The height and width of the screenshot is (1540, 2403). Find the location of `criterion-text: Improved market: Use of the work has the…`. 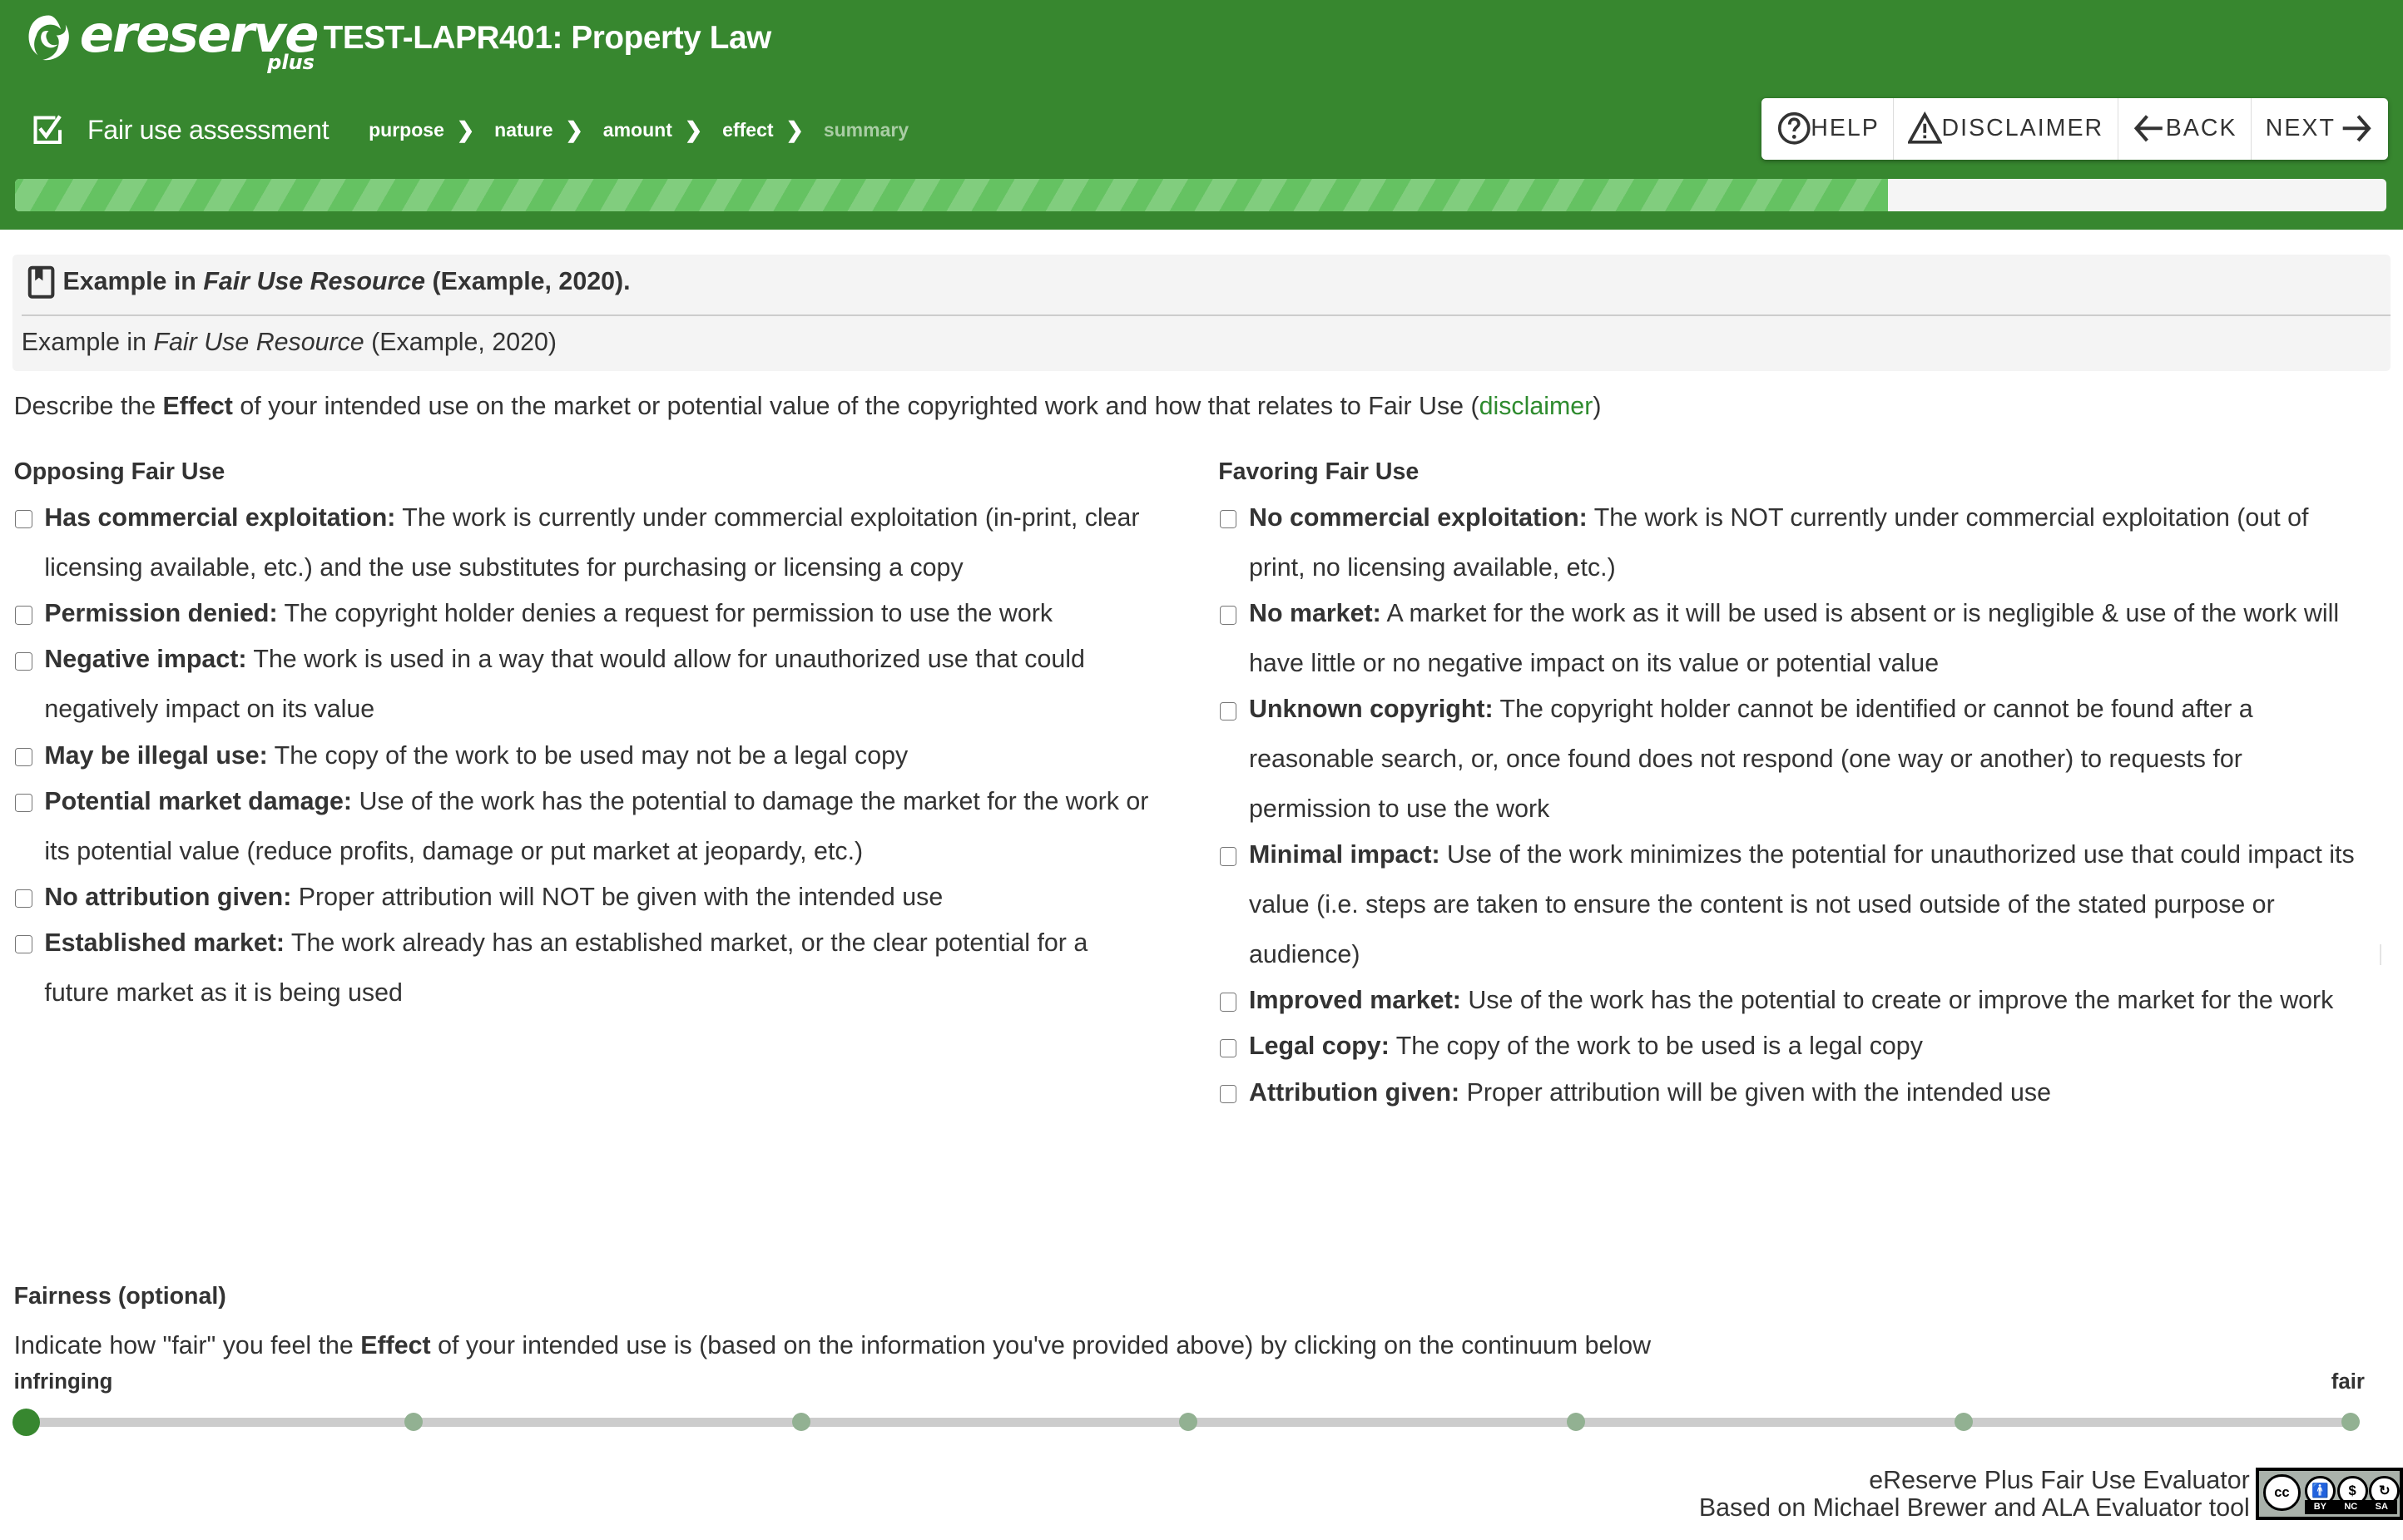

criterion-text: Improved market: Use of the work has the… is located at coordinates (1791, 1001).